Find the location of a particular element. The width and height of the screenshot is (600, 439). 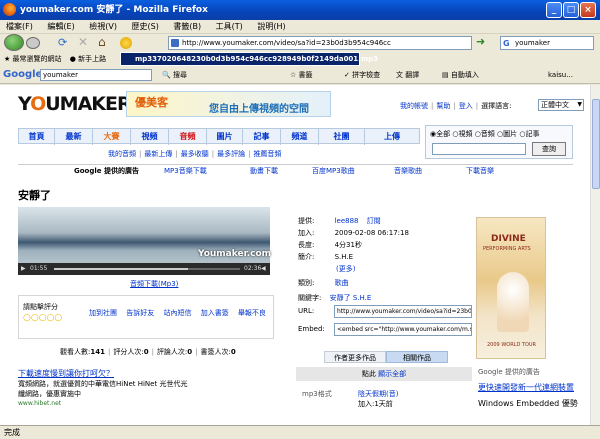

ad-link-1: MP3音樂下載 is located at coordinates (185, 171).